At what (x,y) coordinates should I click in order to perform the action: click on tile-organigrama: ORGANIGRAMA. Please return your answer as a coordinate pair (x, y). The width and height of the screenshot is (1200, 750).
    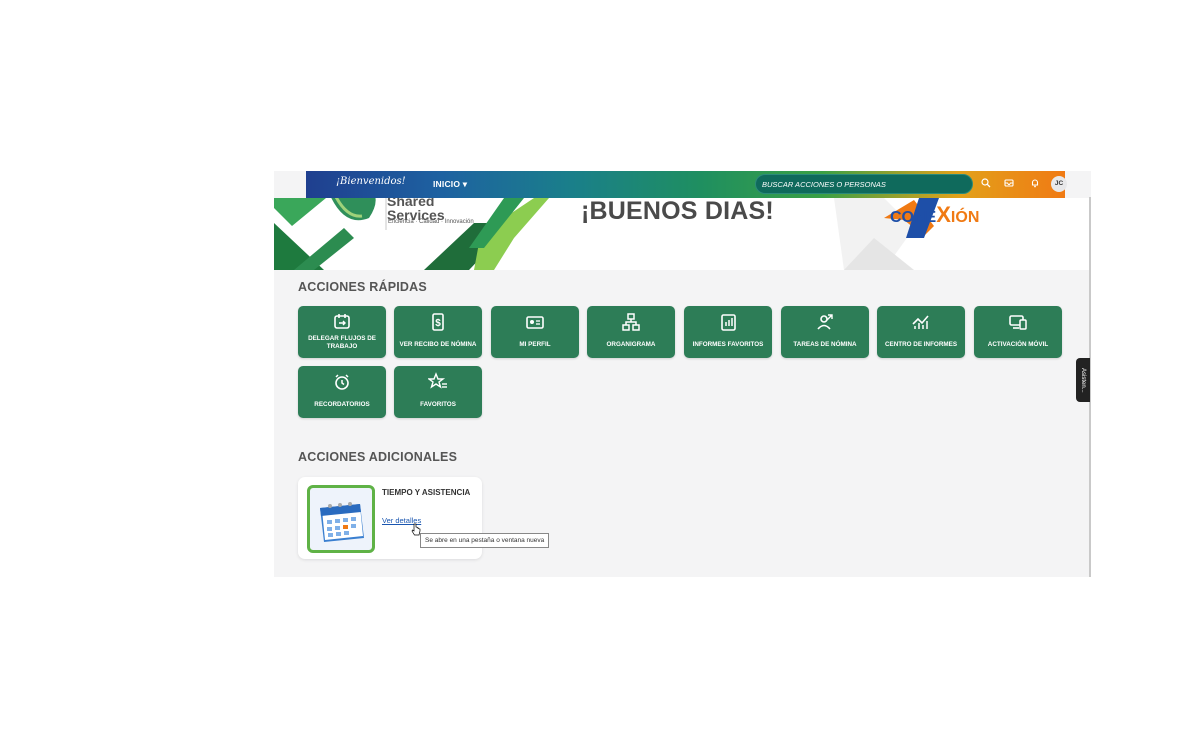
    Looking at the image, I should click on (631, 332).